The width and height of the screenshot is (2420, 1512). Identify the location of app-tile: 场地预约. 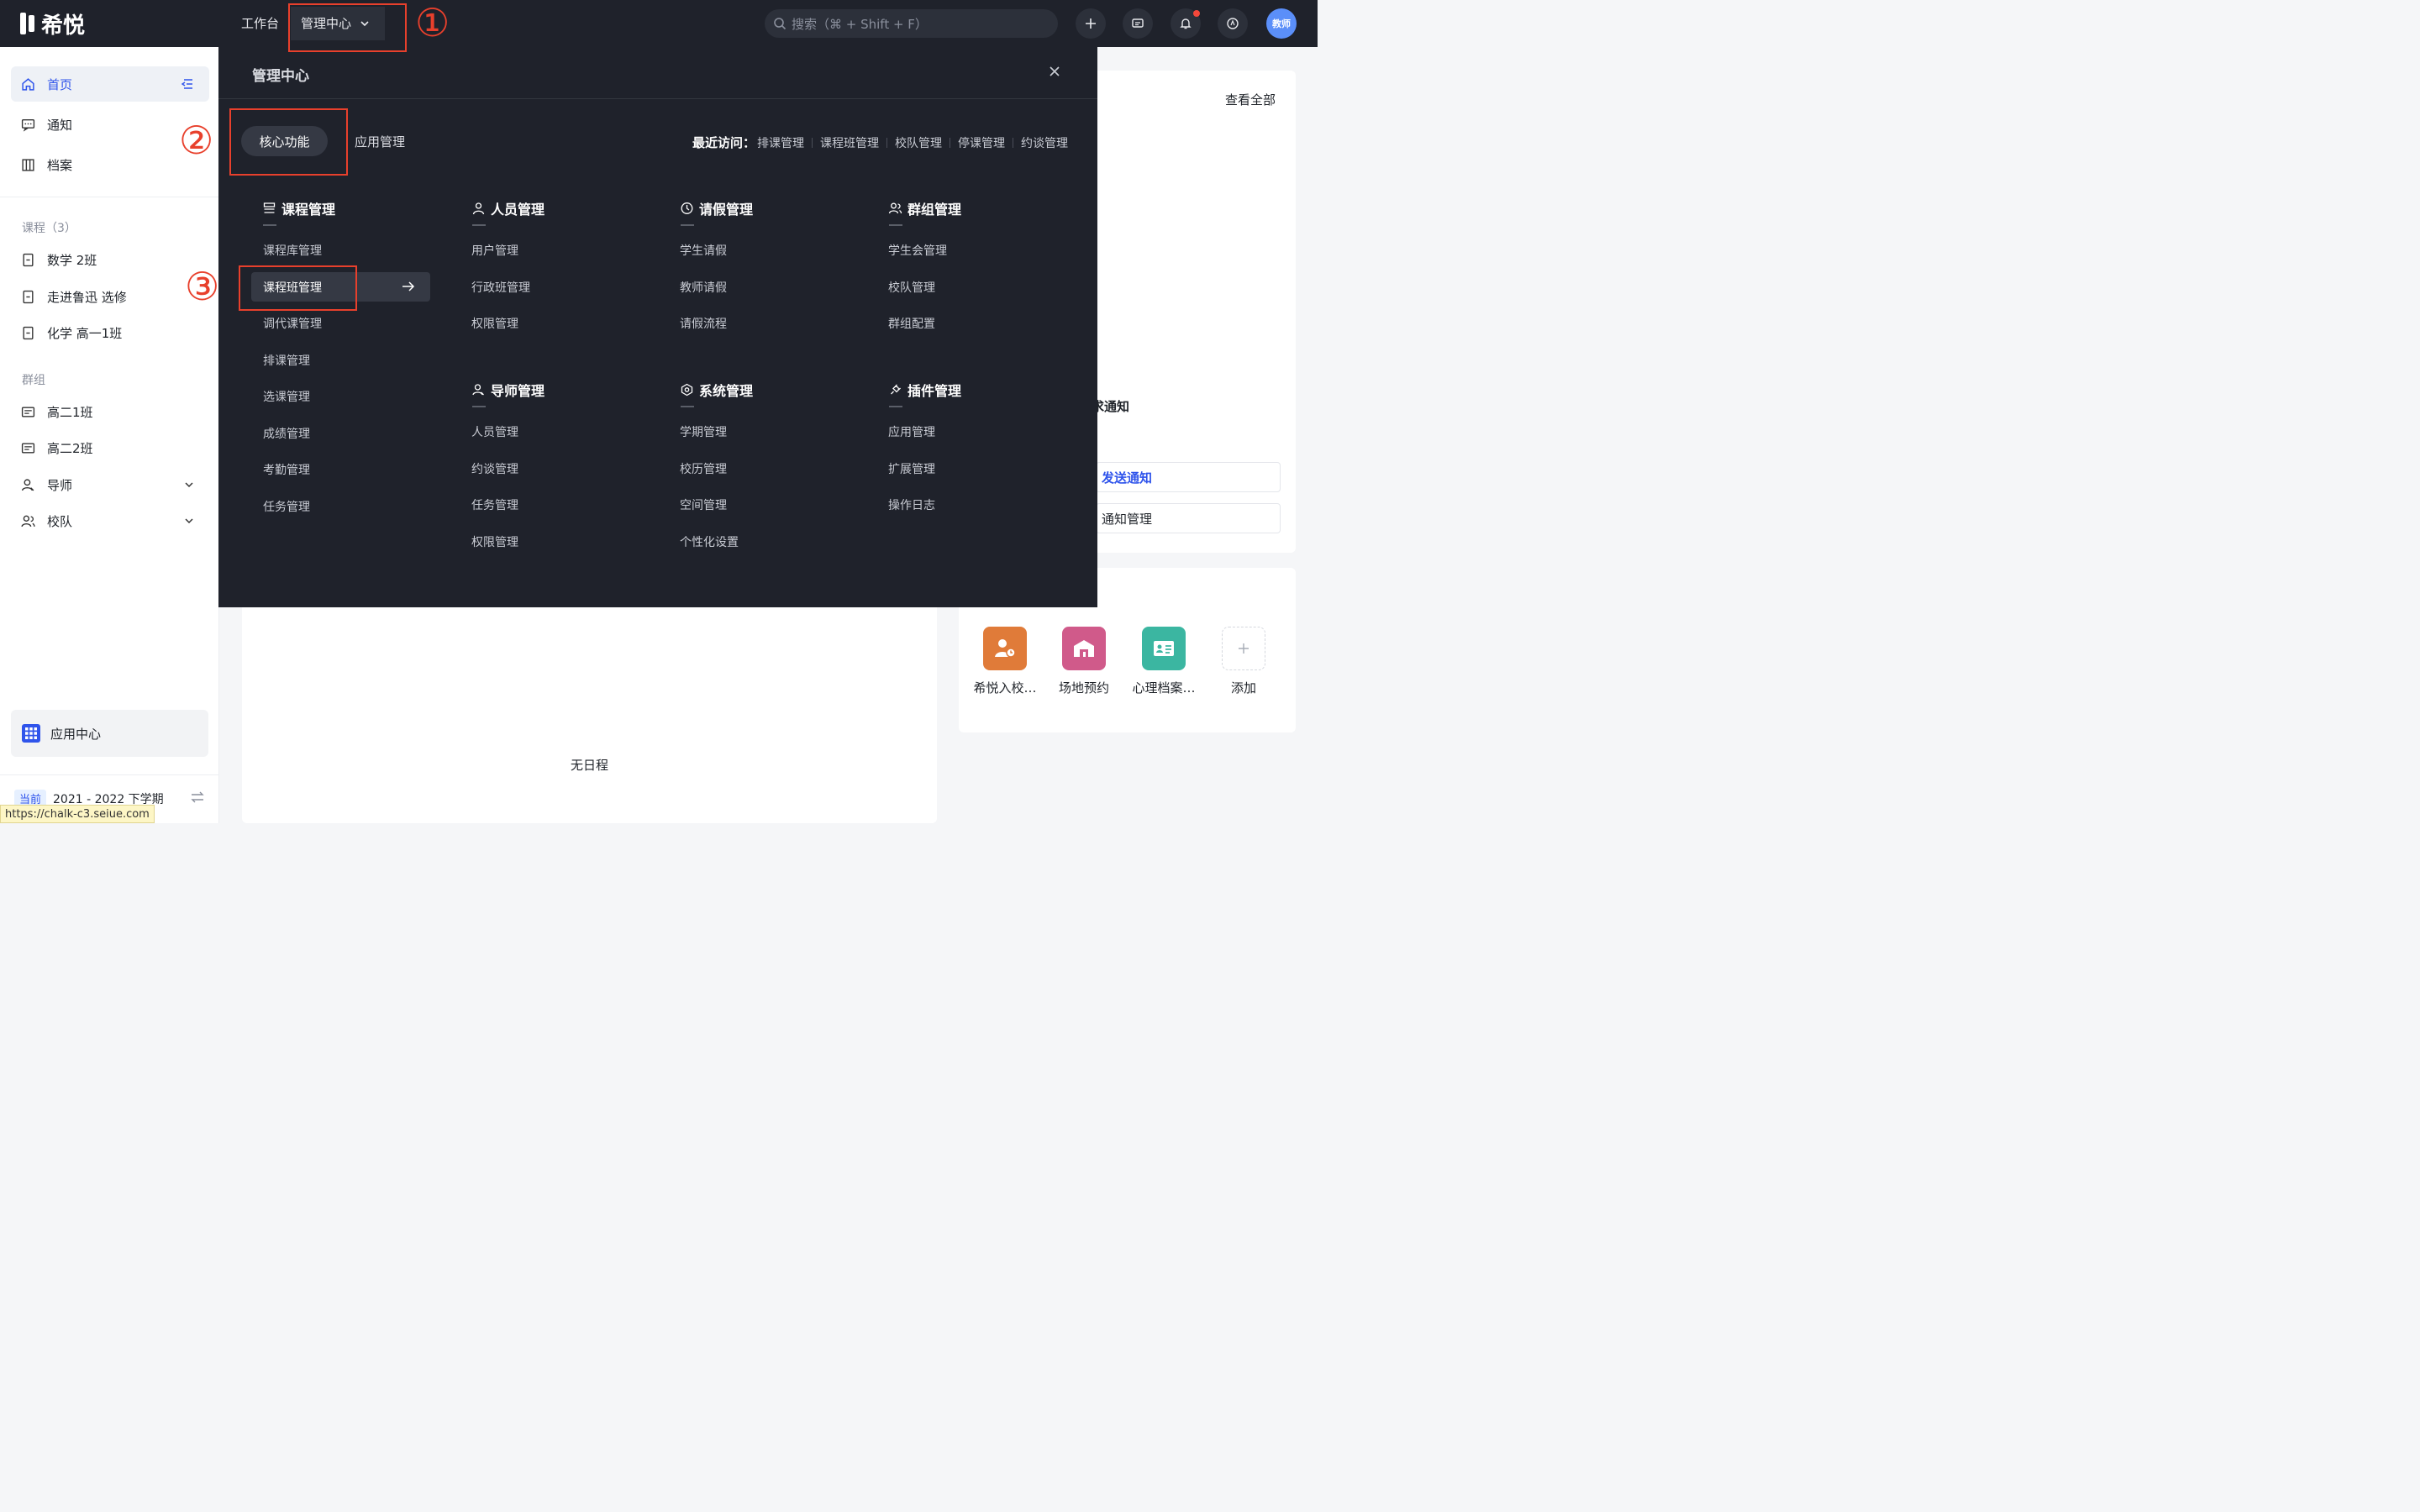
(1084, 661).